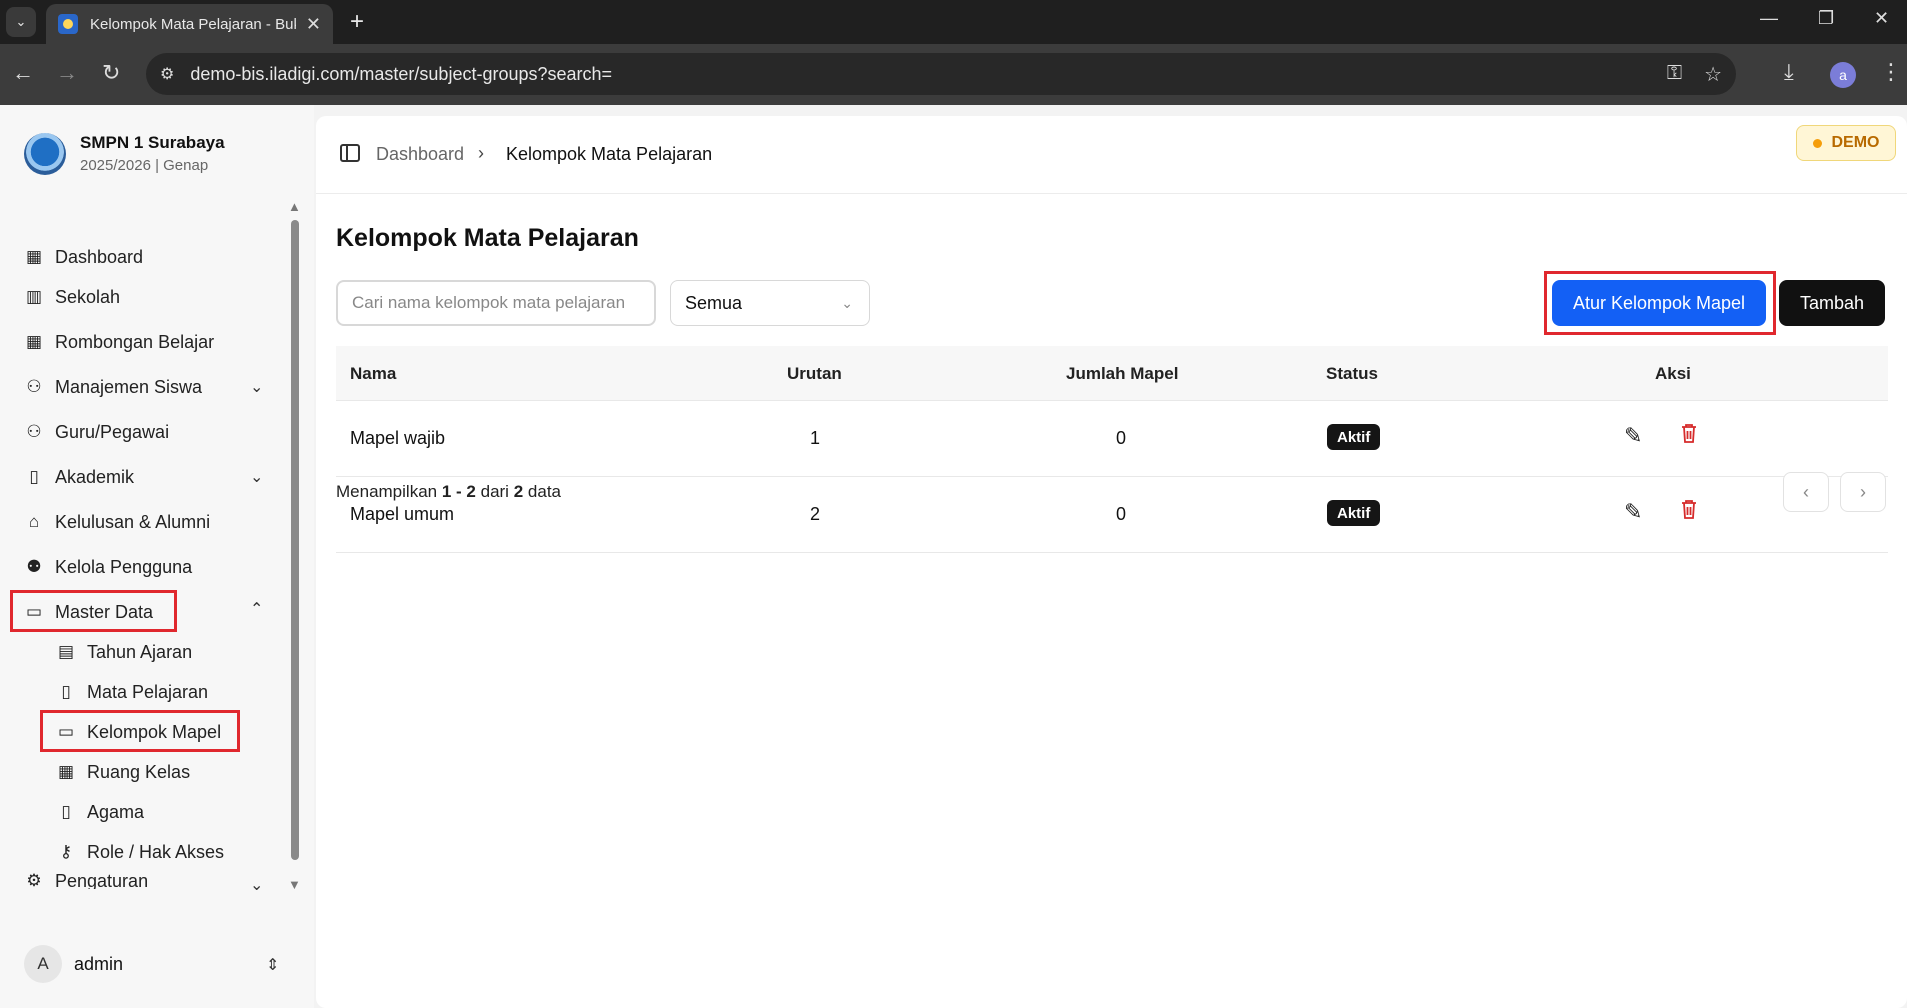 This screenshot has width=1907, height=1008. I want to click on breadcrumb-dashboard: Dashboard, so click(420, 154).